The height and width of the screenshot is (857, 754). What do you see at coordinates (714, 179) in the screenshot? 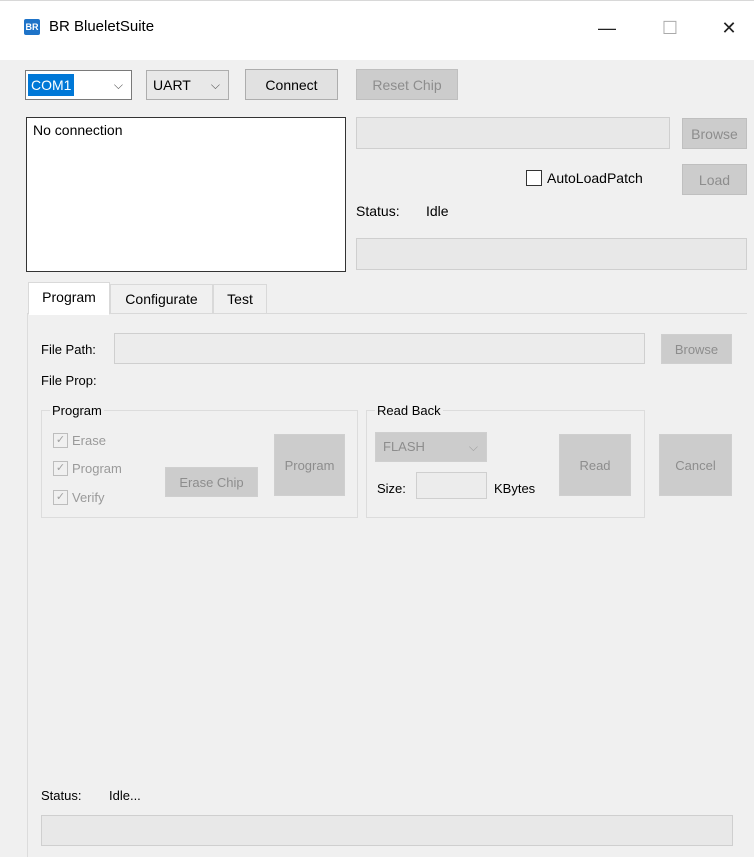
I see `load-button: Load` at bounding box center [714, 179].